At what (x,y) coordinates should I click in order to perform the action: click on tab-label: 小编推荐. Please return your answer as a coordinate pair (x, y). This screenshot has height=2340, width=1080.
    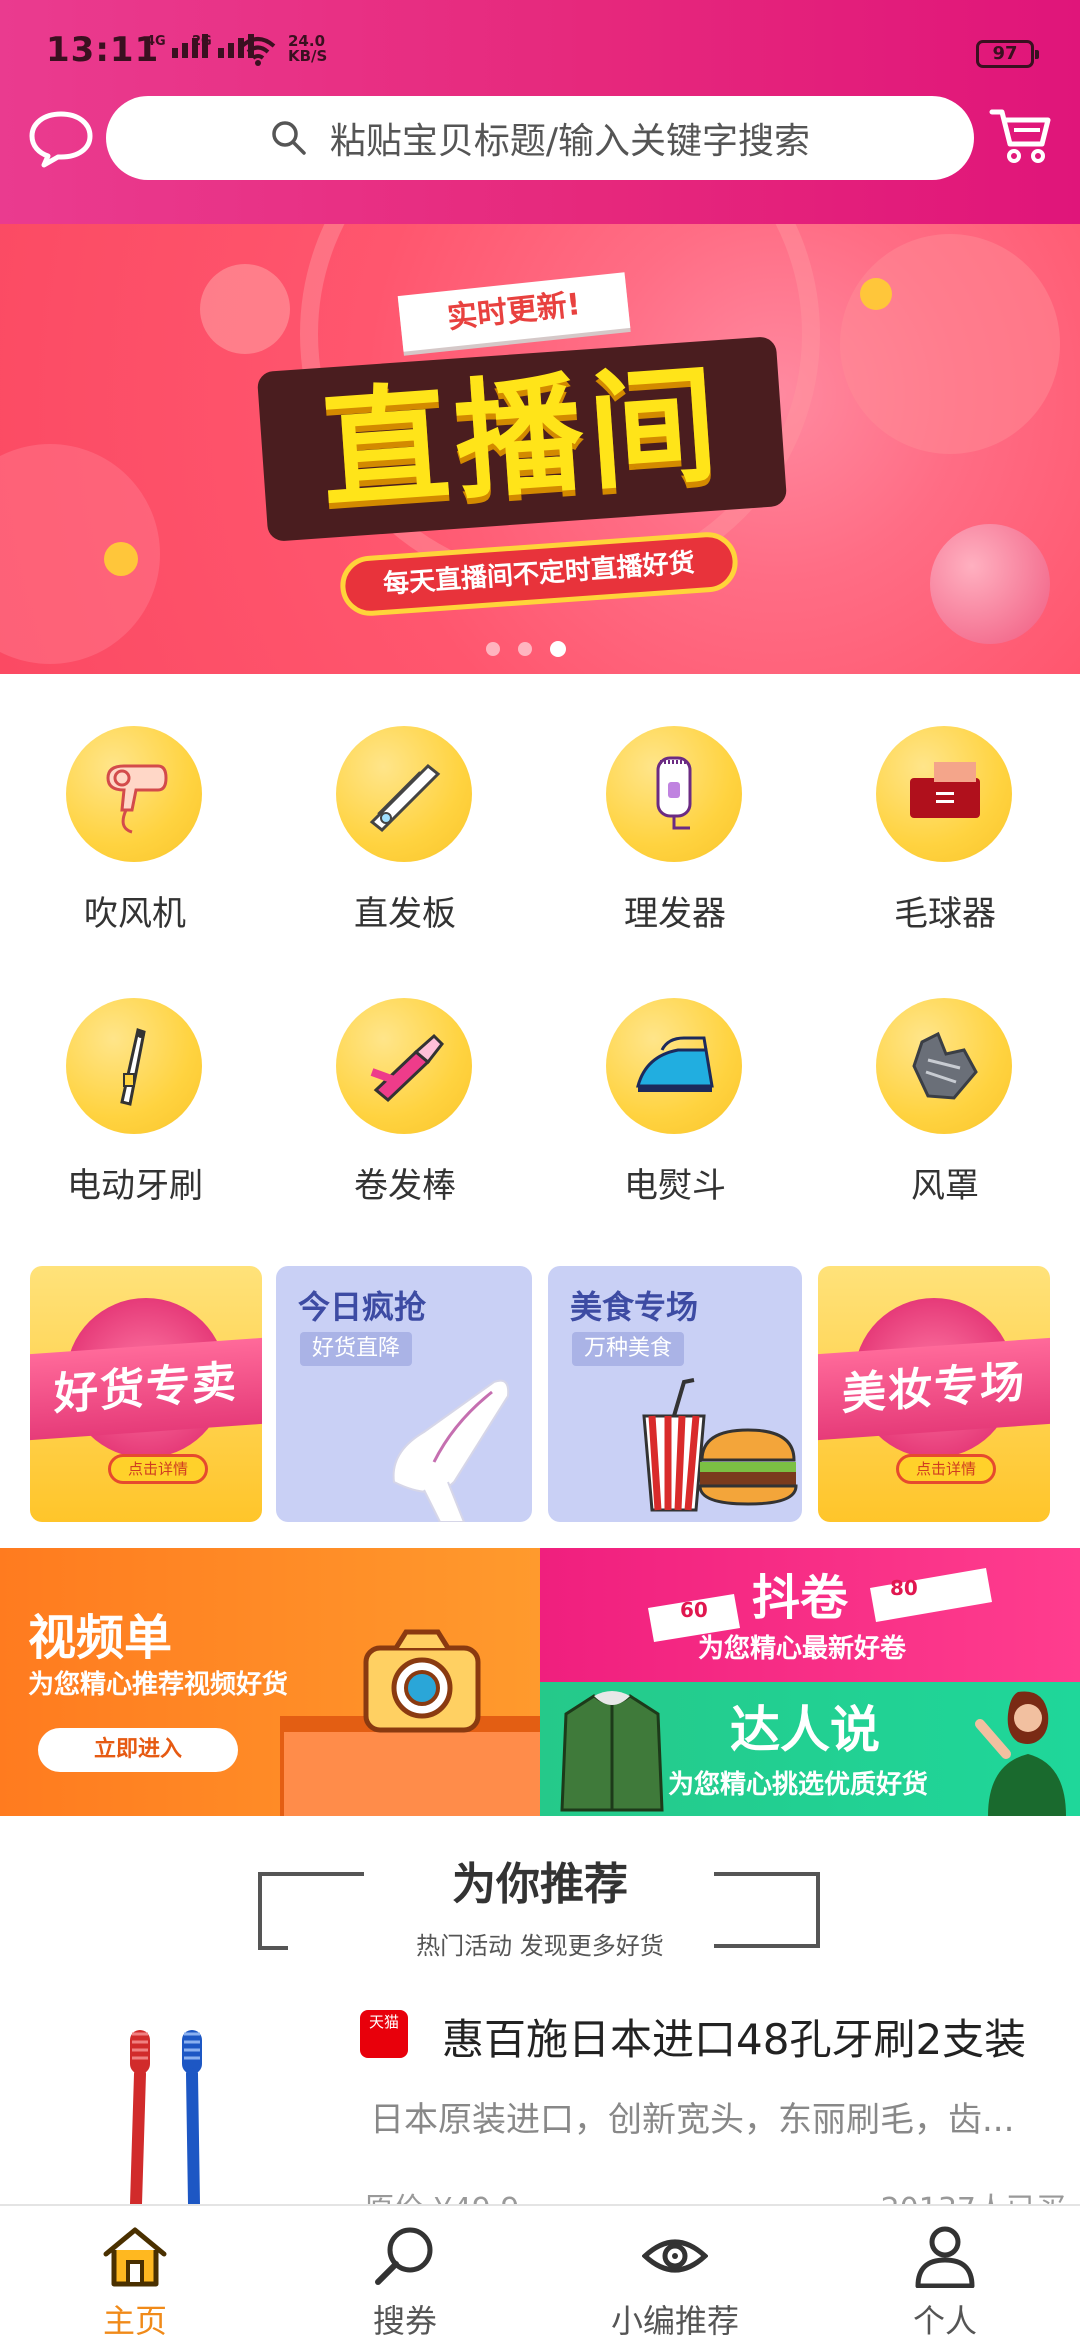
    Looking at the image, I should click on (674, 2321).